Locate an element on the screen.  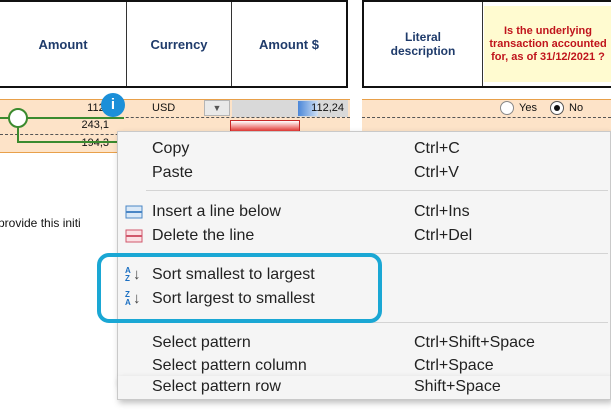
menu-item-shortcut: Ctrl+V is located at coordinates (436, 172).